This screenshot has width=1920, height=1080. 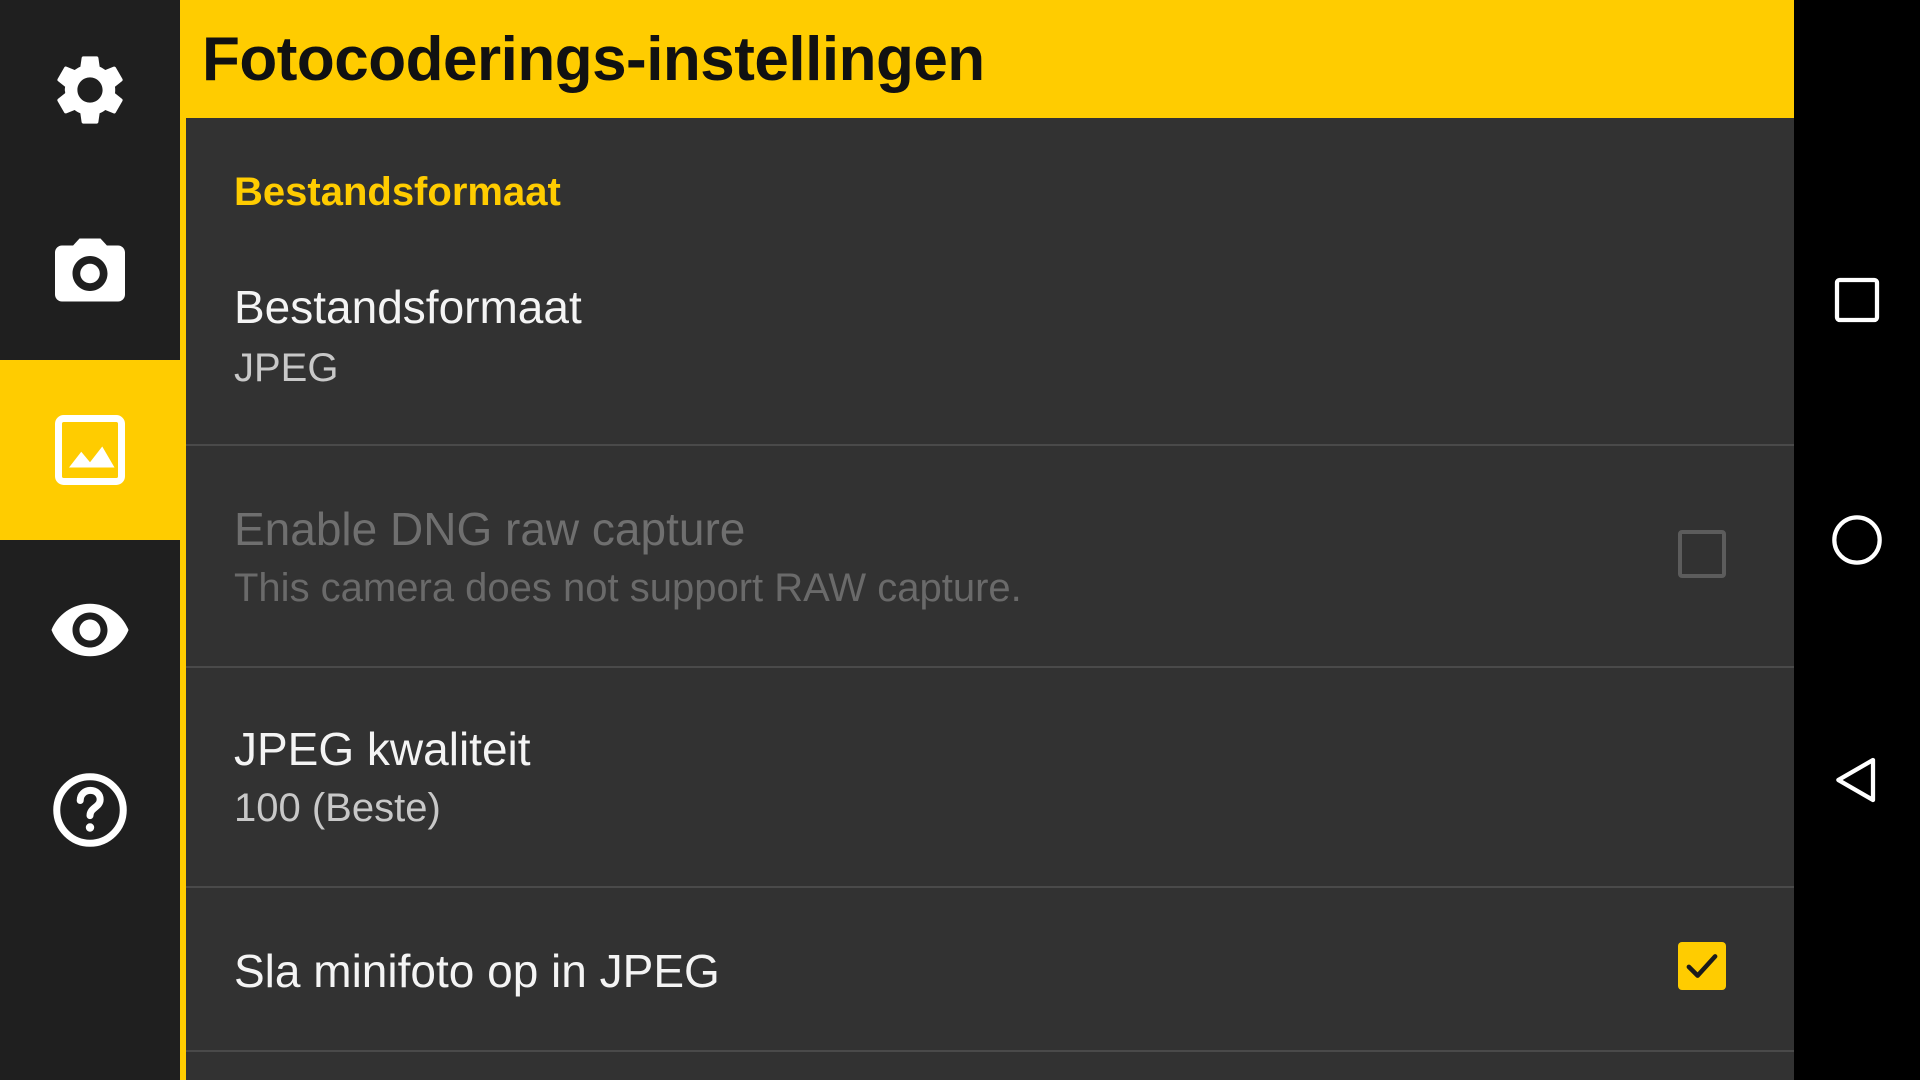 I want to click on image-icon, so click(x=90, y=450).